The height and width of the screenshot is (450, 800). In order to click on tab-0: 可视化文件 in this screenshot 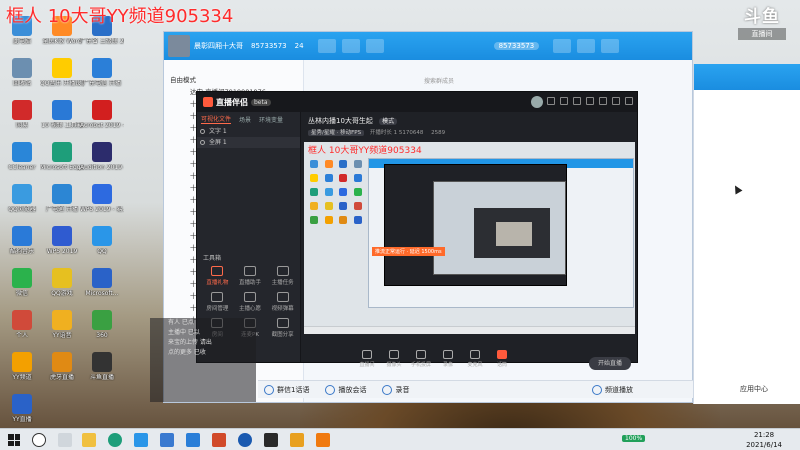, I will do `click(216, 119)`.